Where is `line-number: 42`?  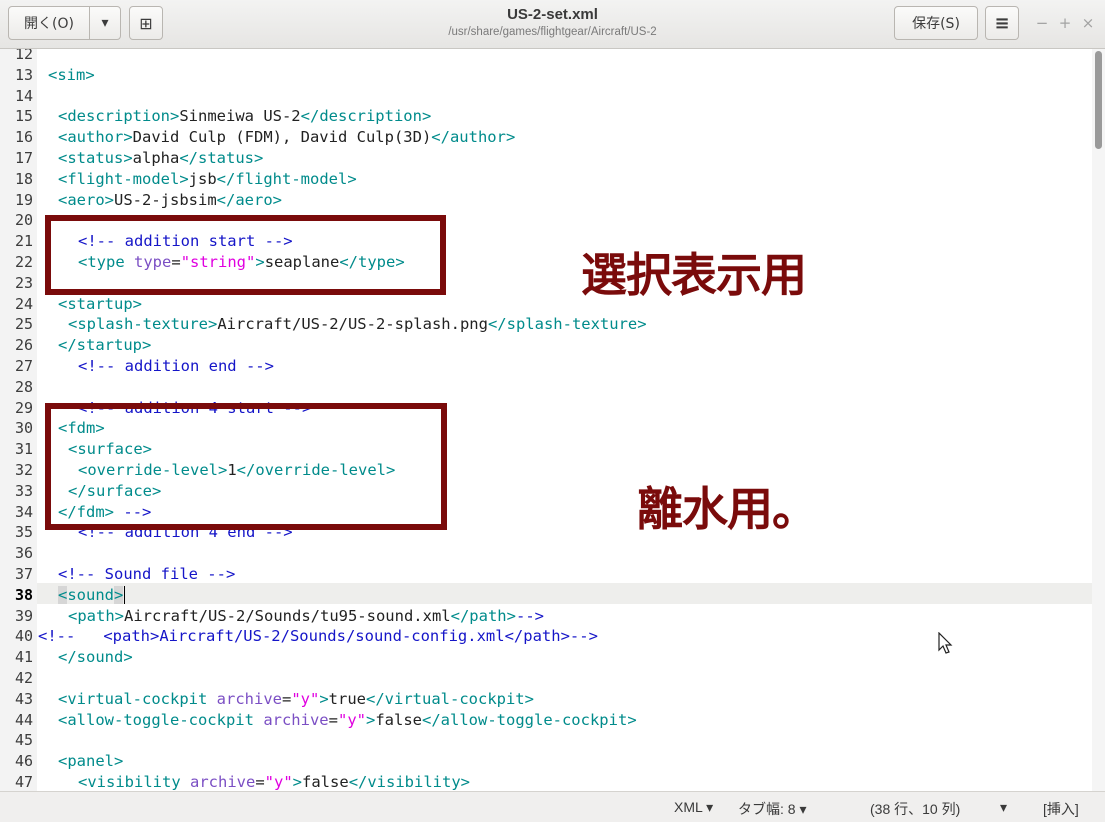
line-number: 42 is located at coordinates (23, 678).